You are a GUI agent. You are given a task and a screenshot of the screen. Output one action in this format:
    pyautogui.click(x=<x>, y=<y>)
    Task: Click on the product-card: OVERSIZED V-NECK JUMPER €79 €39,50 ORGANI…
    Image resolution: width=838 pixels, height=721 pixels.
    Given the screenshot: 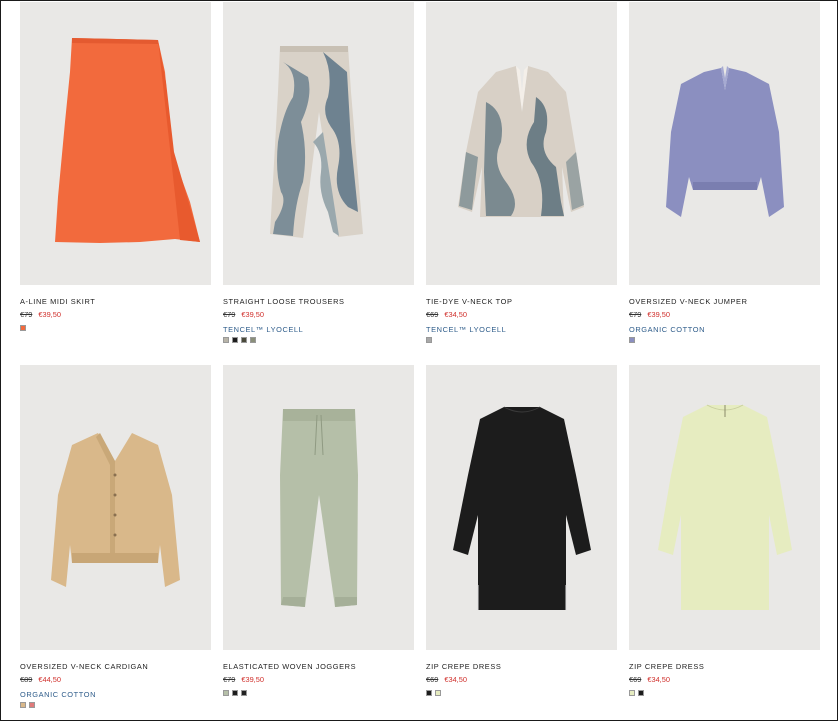 What is the action you would take?
    pyautogui.click(x=724, y=173)
    